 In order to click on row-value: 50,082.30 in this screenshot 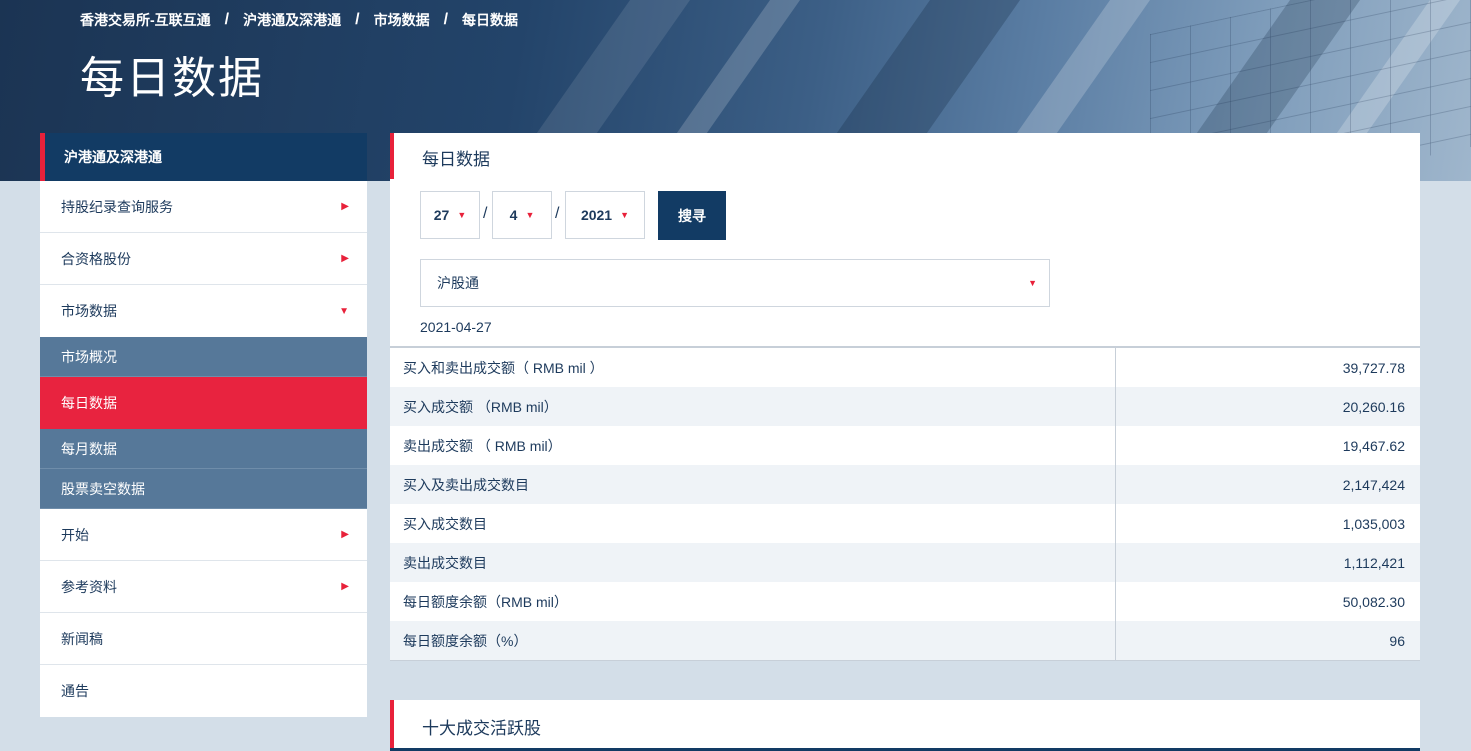, I will do `click(1373, 601)`.